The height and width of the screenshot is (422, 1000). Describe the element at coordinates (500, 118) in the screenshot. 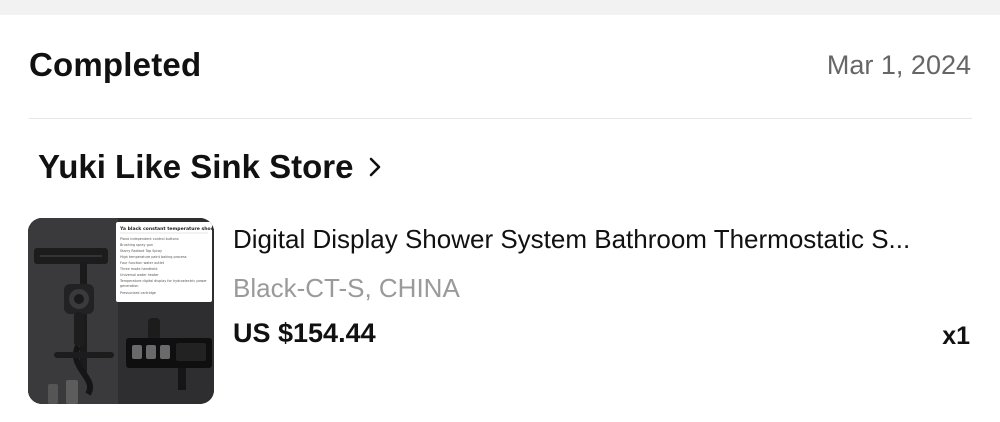

I see `divider` at that location.